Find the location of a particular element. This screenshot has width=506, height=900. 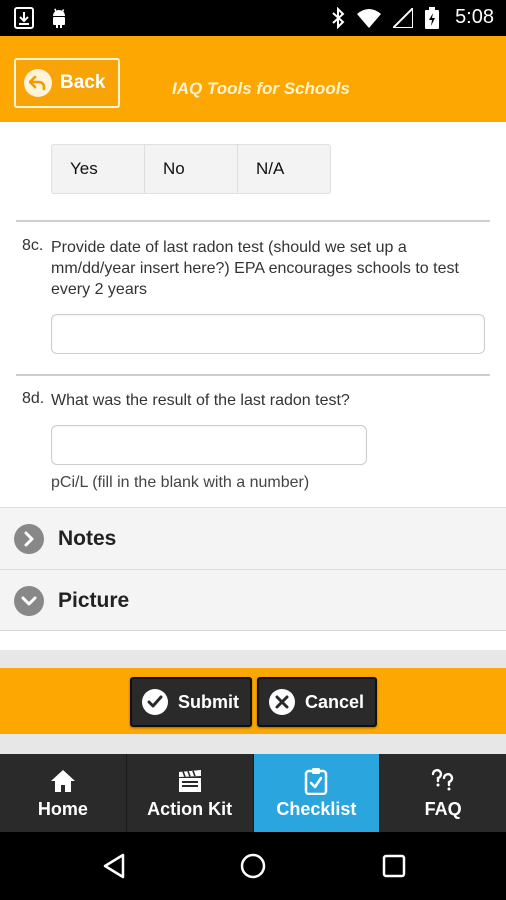

chevron-right-icon is located at coordinates (29, 538).